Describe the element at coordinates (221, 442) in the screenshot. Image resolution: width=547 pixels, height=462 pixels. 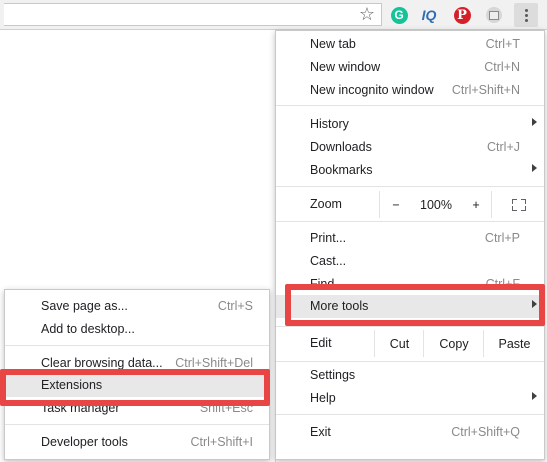
I see `menu-item-shortcut: Ctrl+Shift+I` at that location.